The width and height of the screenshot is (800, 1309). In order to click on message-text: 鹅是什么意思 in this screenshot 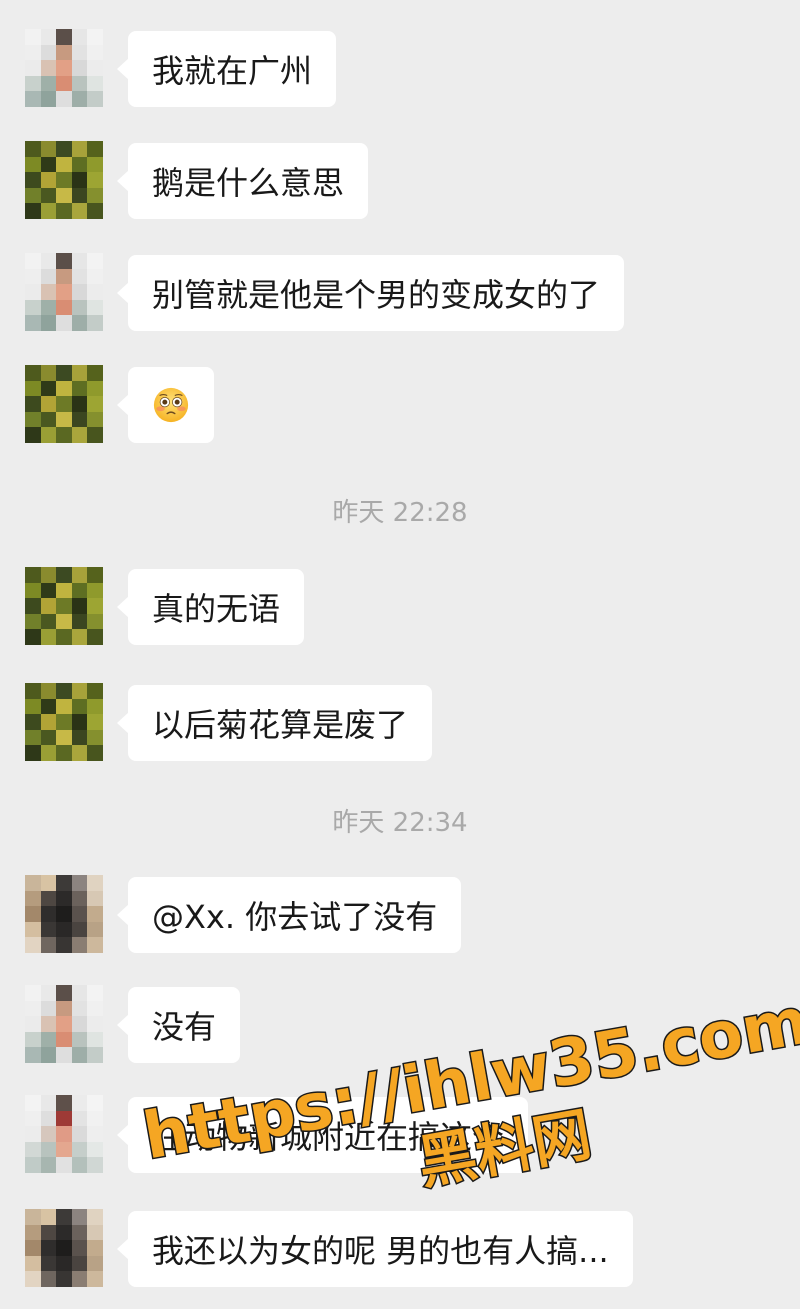, I will do `click(248, 183)`.